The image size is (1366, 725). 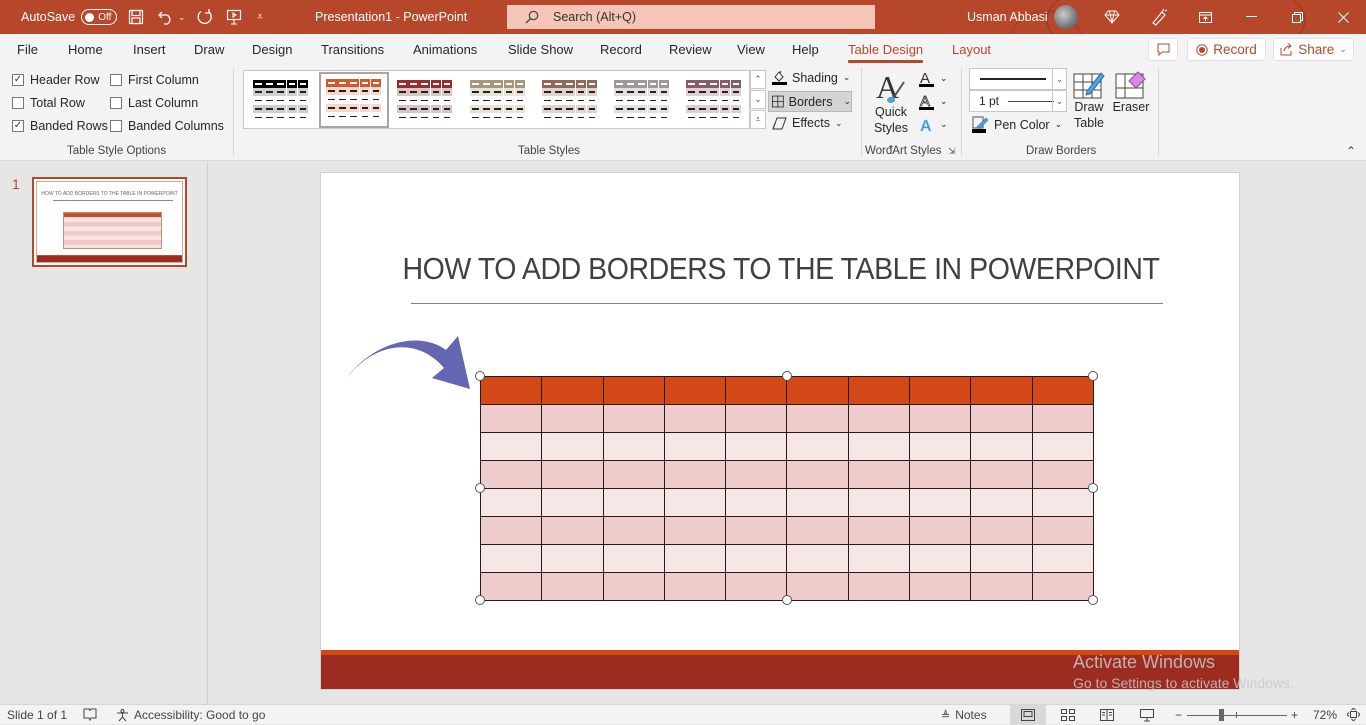 I want to click on header-row-checkbox: ✓ Header Row, so click(x=55, y=80).